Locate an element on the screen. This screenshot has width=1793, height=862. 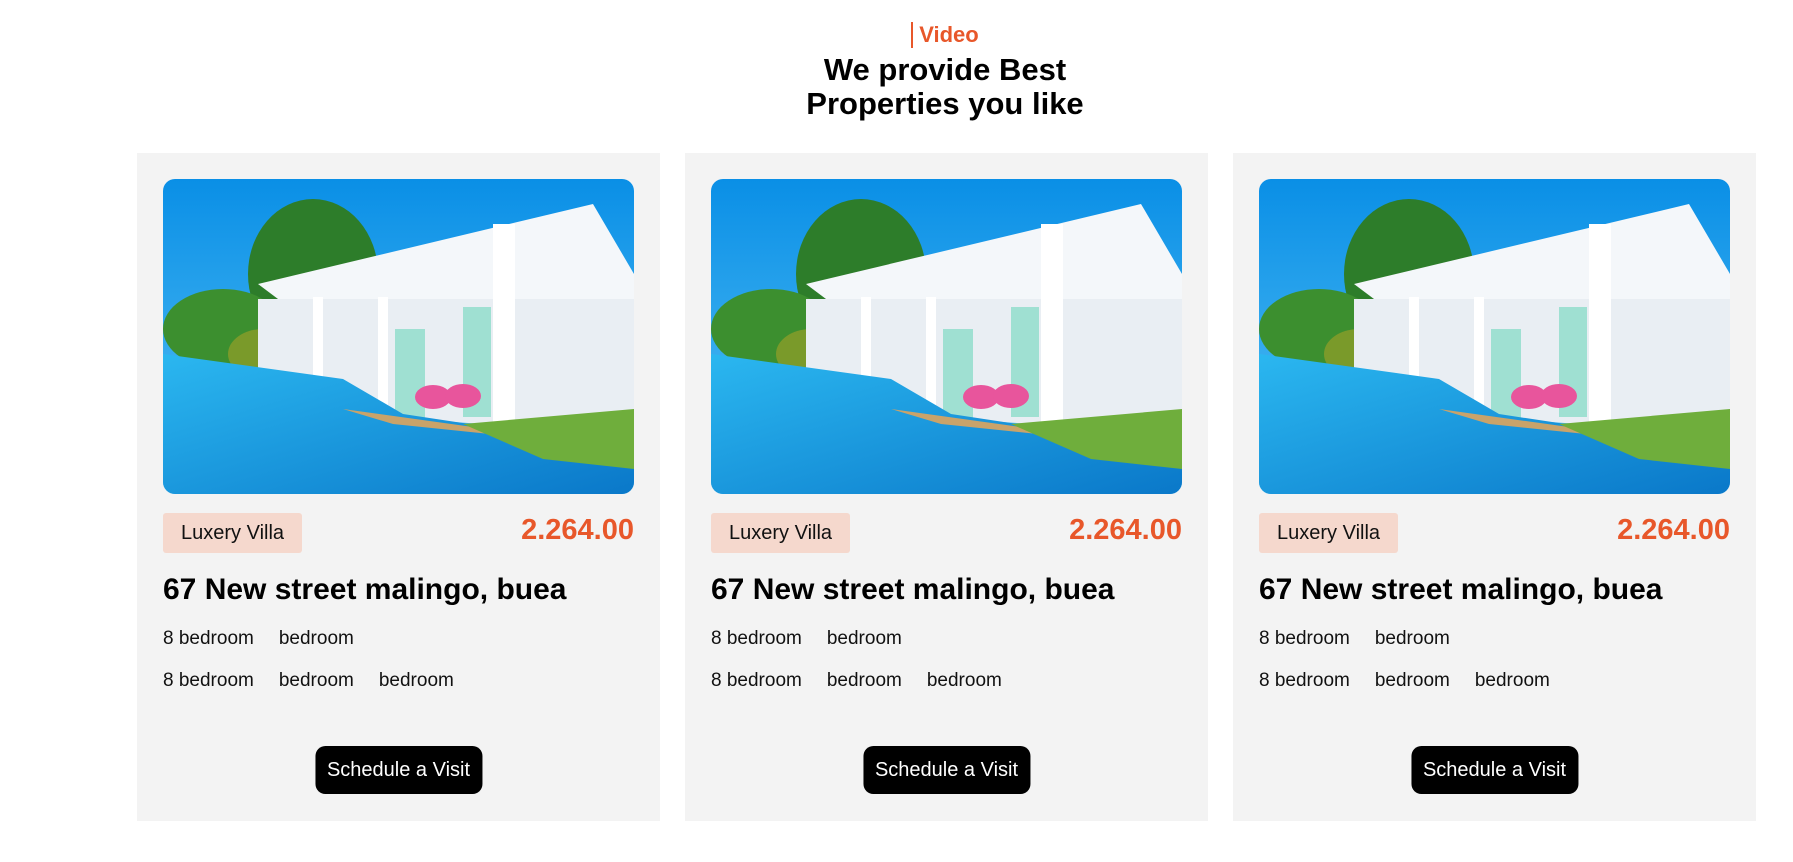
section-headline: We provide Best Properties you like is located at coordinates (945, 86).